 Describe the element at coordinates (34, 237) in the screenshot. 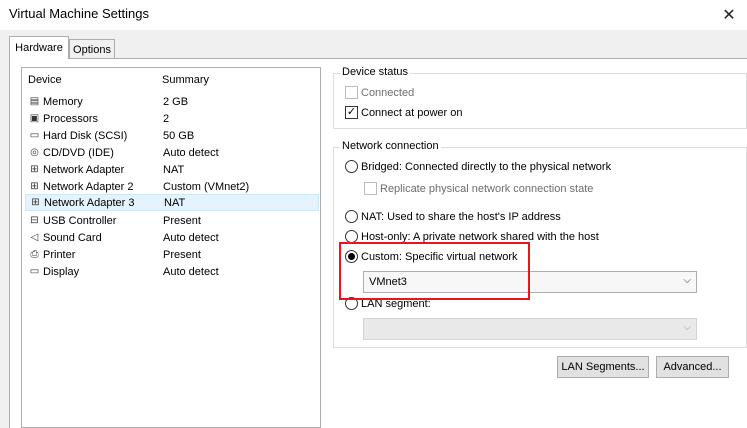

I see `sound-card-icon: ◁` at that location.